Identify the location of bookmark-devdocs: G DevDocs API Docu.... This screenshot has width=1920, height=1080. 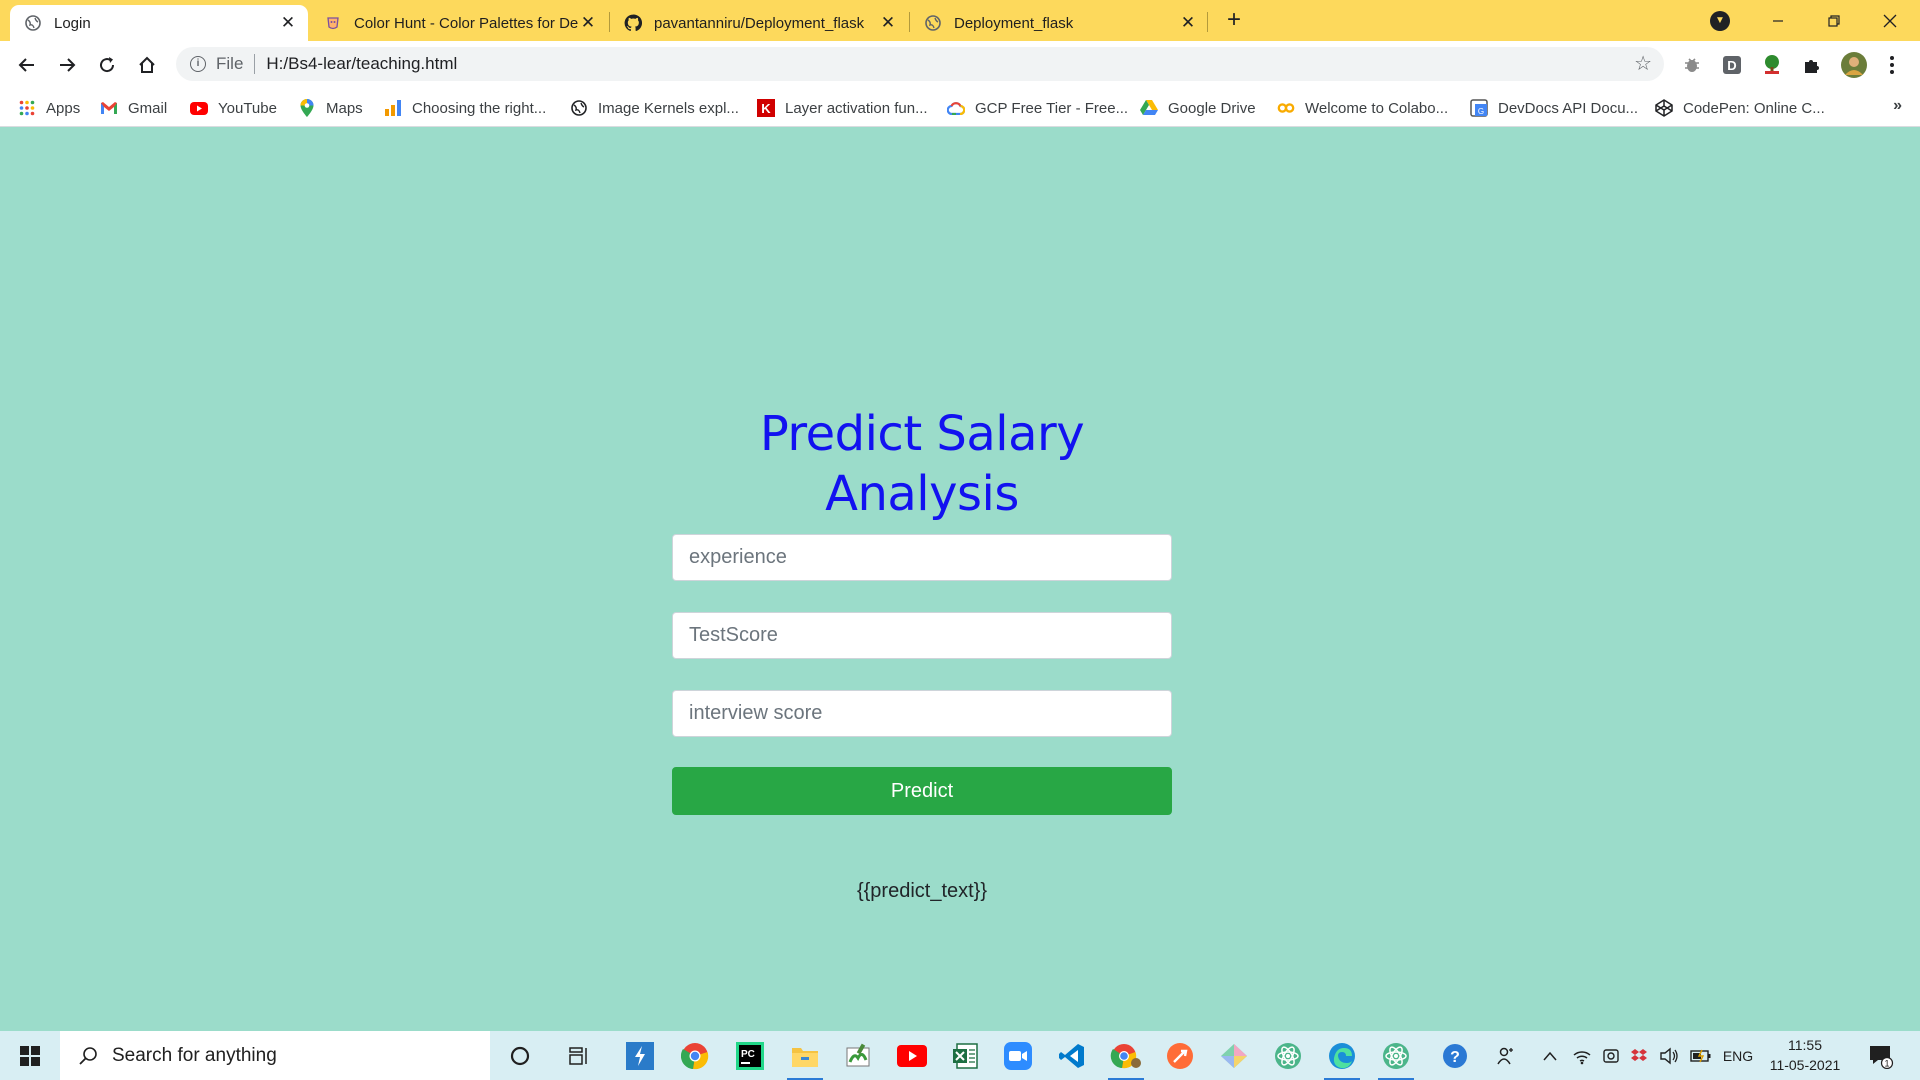
(1554, 108).